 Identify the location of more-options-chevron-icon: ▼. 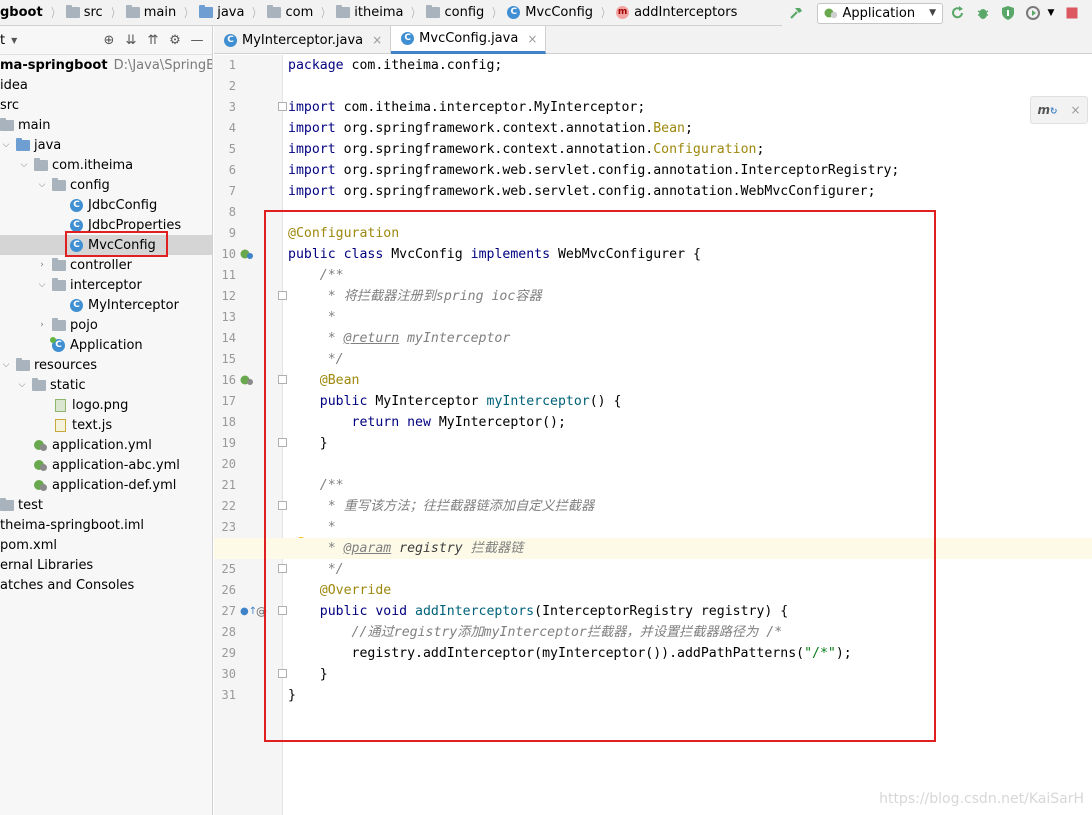
(1051, 13).